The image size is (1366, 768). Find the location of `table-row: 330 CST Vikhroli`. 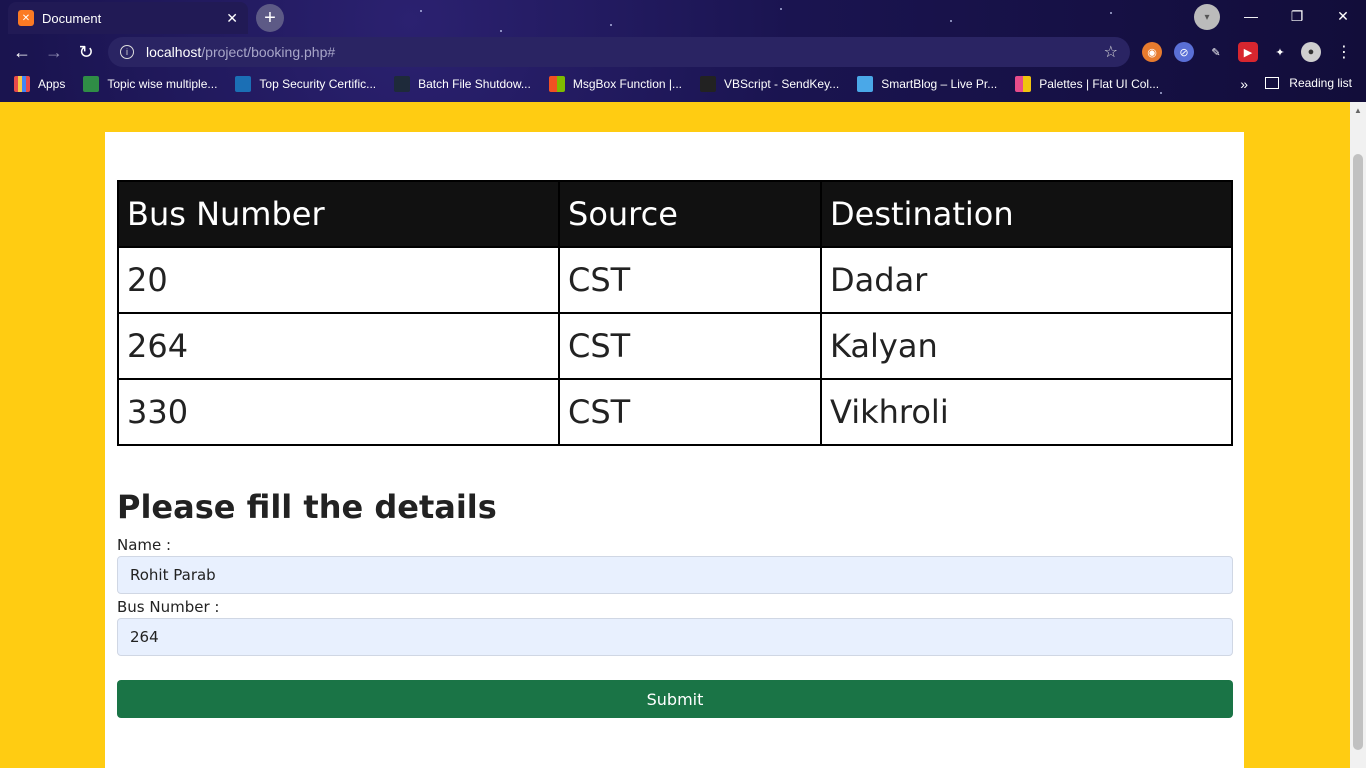

table-row: 330 CST Vikhroli is located at coordinates (675, 412).